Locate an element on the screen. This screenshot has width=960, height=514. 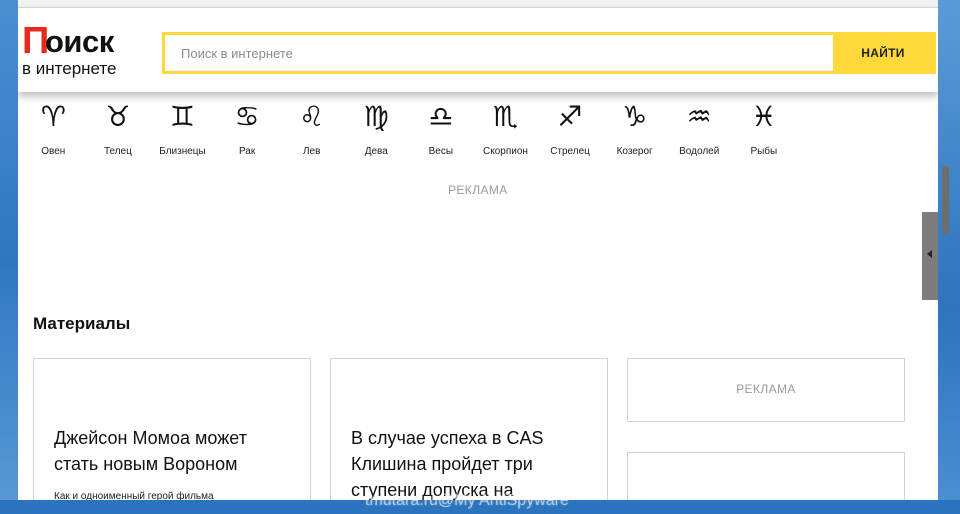
zodiac-item: ♌ Лев is located at coordinates (311, 128).